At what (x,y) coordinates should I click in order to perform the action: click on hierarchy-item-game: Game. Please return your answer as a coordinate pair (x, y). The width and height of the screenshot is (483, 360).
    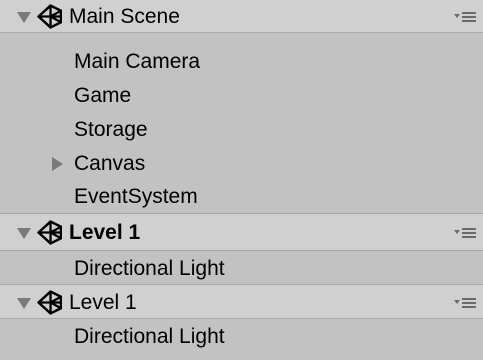
    Looking at the image, I should click on (241, 95).